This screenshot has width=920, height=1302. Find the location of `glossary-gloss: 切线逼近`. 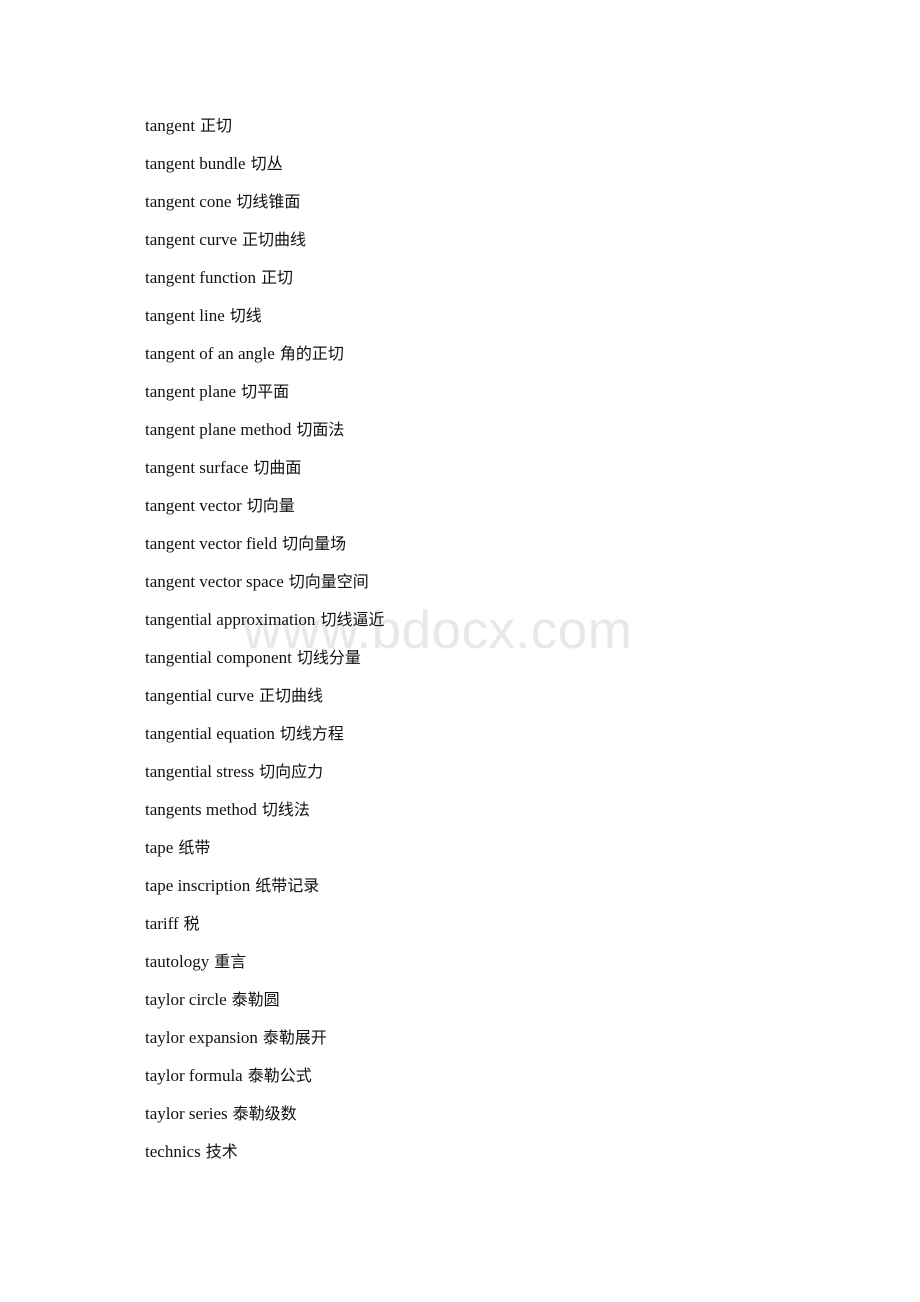

glossary-gloss: 切线逼近 is located at coordinates (352, 619).